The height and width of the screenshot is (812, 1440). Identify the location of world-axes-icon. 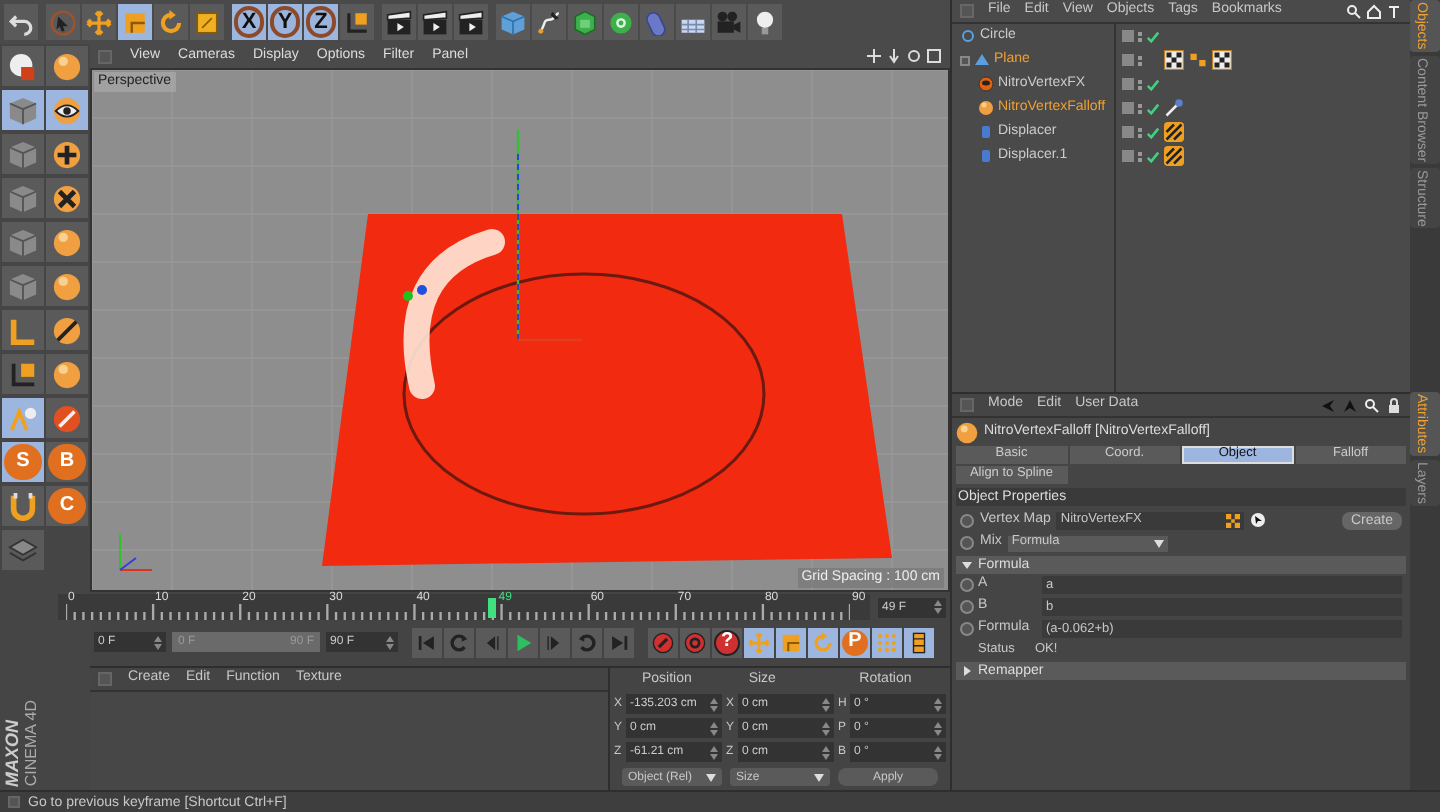
(136, 552).